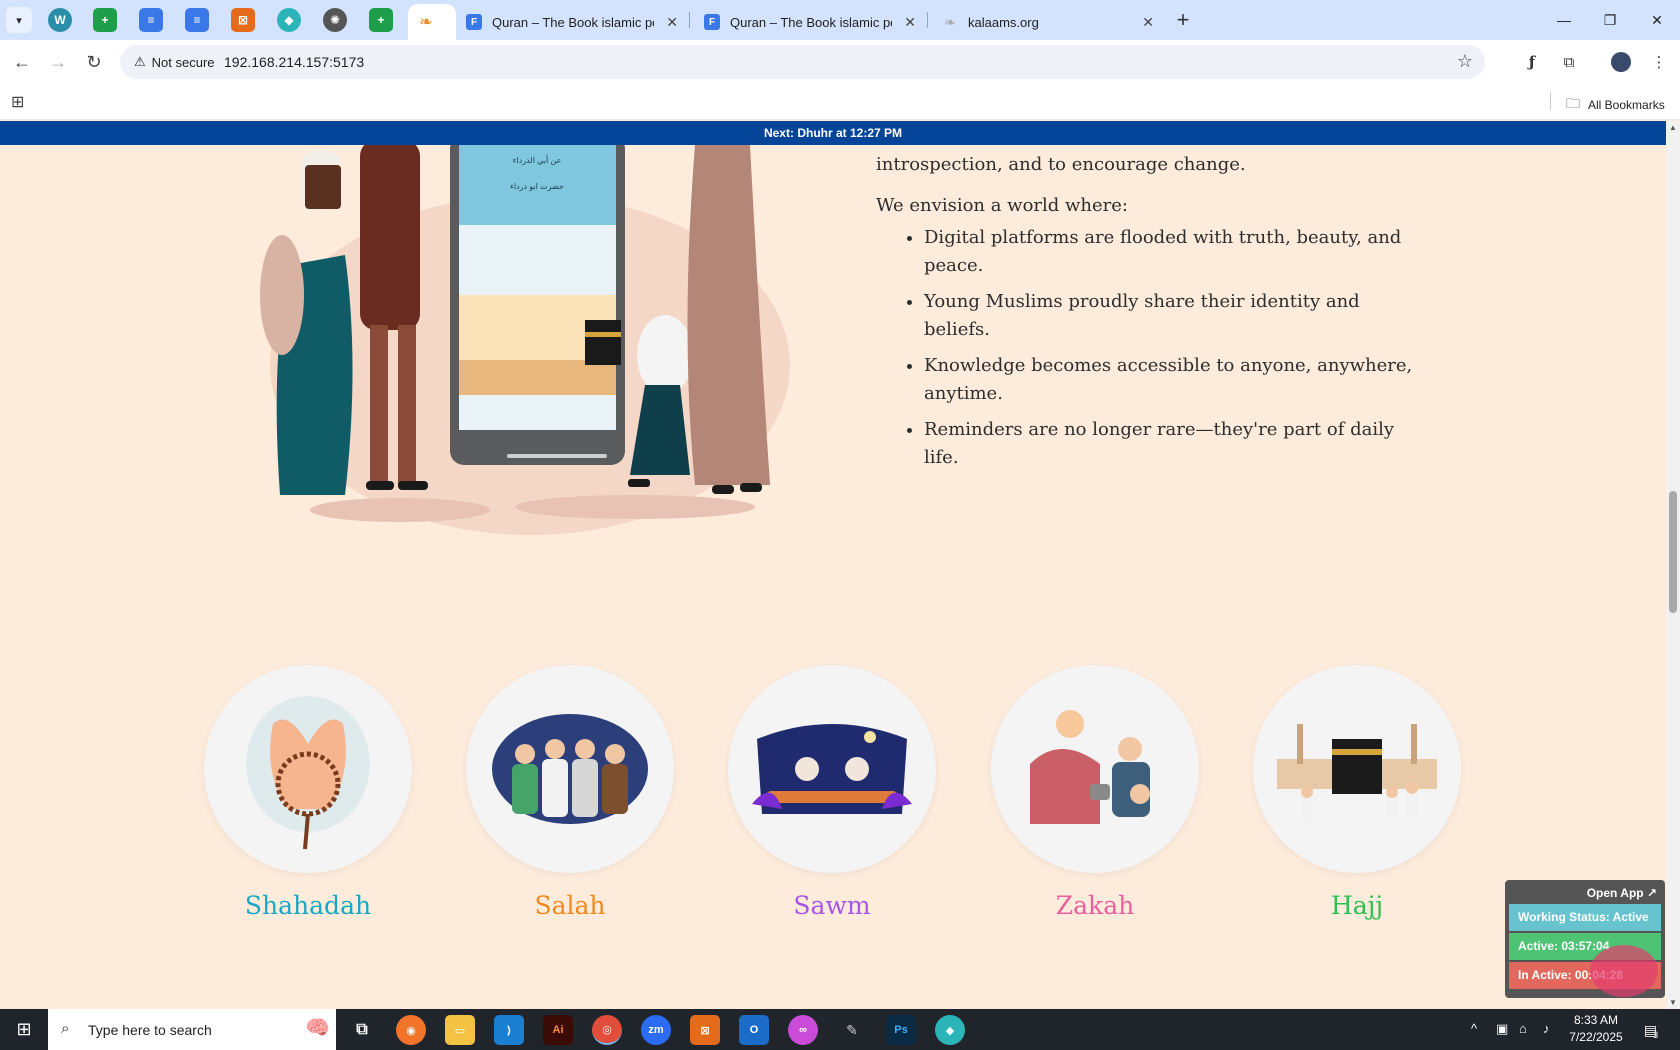 The width and height of the screenshot is (1680, 1050). I want to click on working-status: Working Status: Active, so click(1585, 917).